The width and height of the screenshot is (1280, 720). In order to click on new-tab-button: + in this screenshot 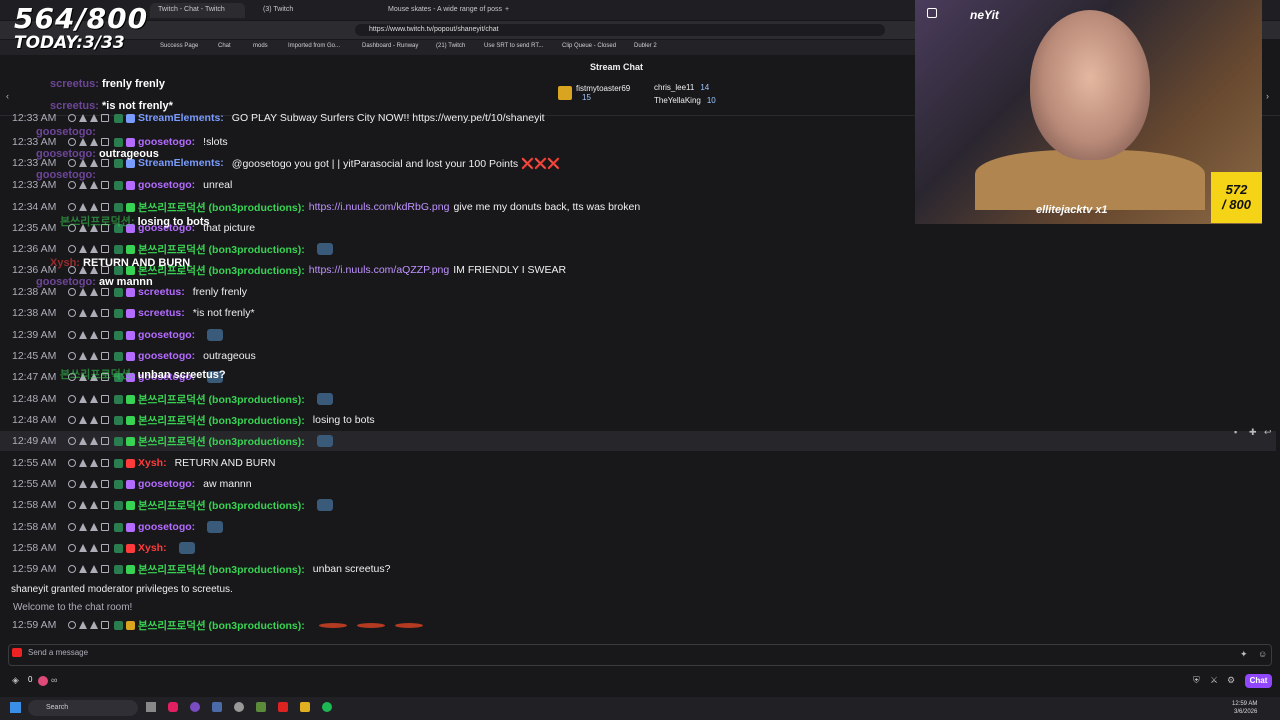, I will do `click(507, 10)`.